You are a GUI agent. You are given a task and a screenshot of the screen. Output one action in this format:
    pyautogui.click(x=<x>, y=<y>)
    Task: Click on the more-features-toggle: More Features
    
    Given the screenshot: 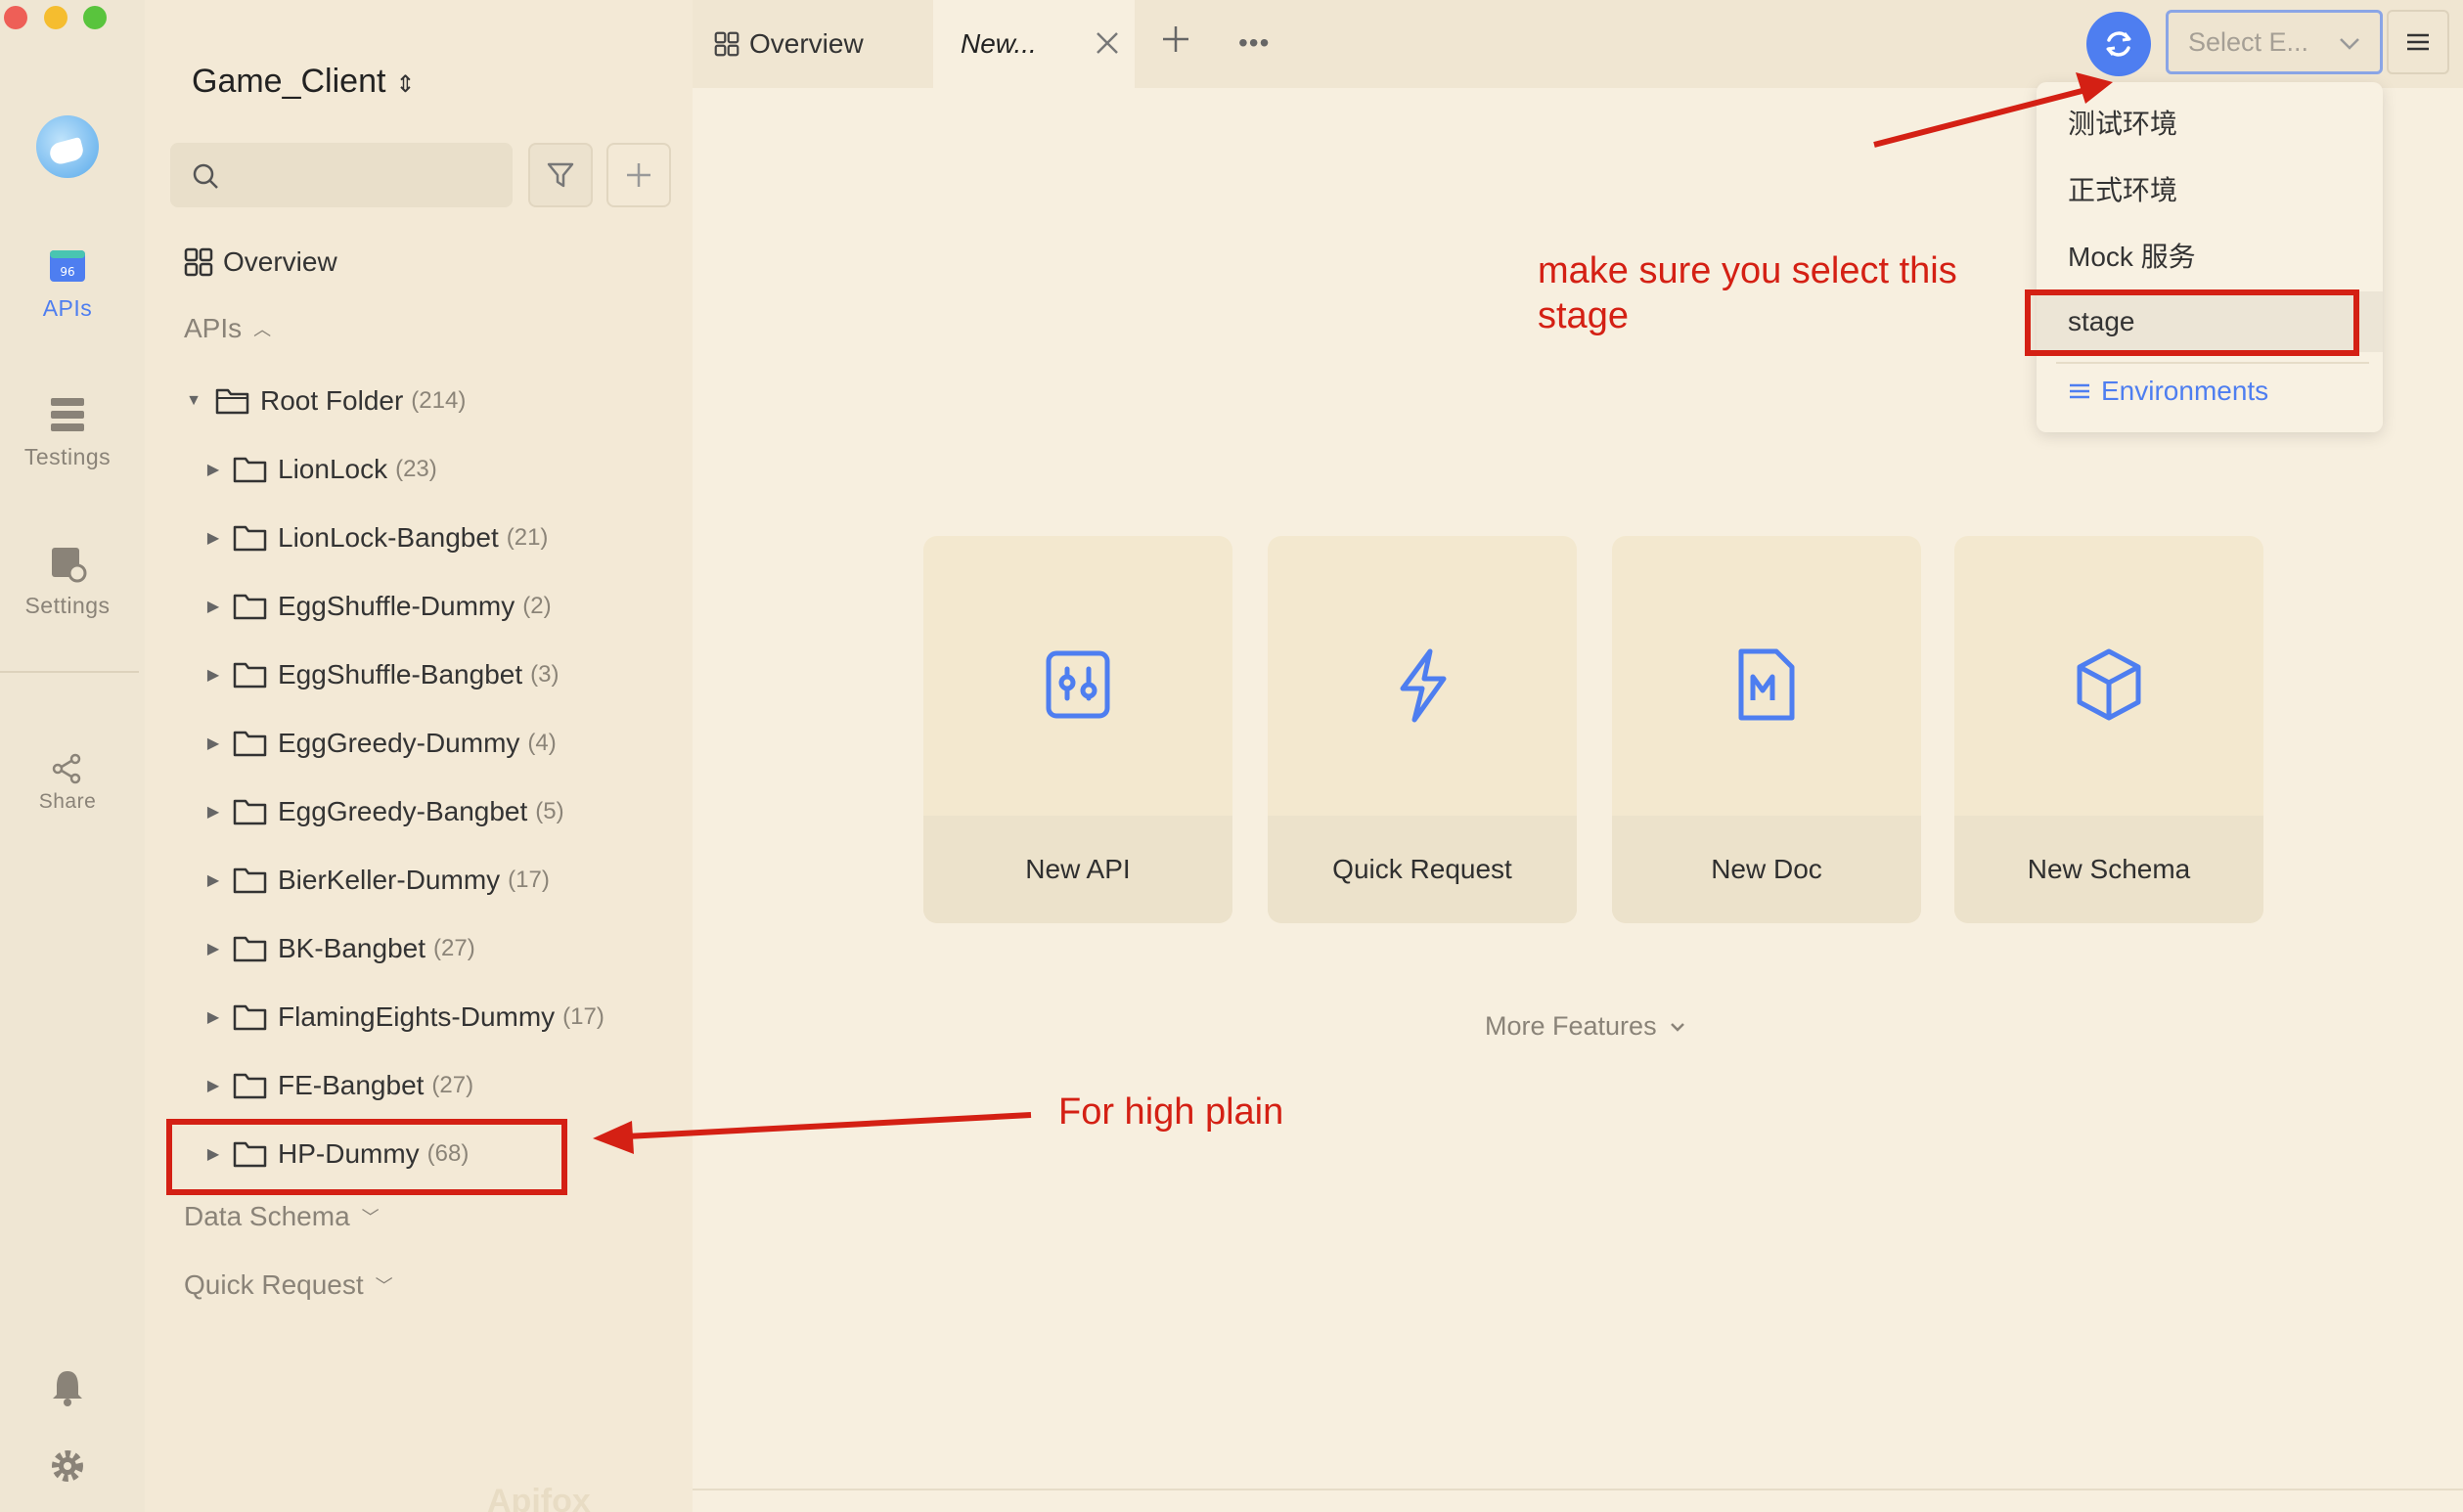 What is the action you would take?
    pyautogui.click(x=1586, y=1027)
    